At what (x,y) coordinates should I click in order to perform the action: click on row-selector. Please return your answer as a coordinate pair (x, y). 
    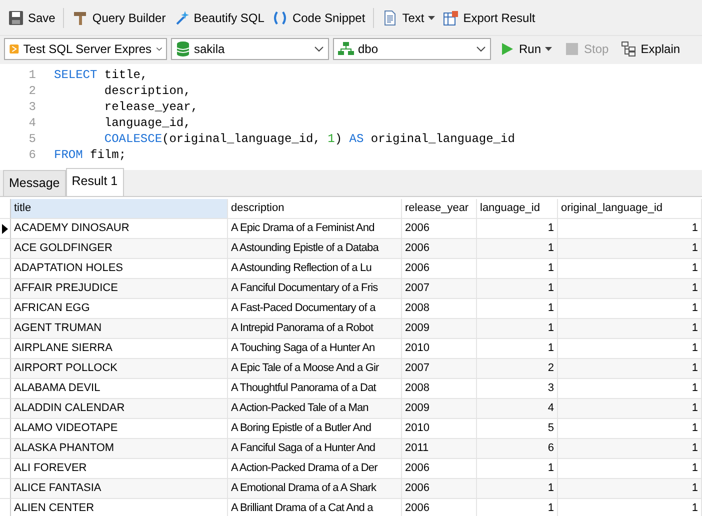
    Looking at the image, I should click on (5, 229).